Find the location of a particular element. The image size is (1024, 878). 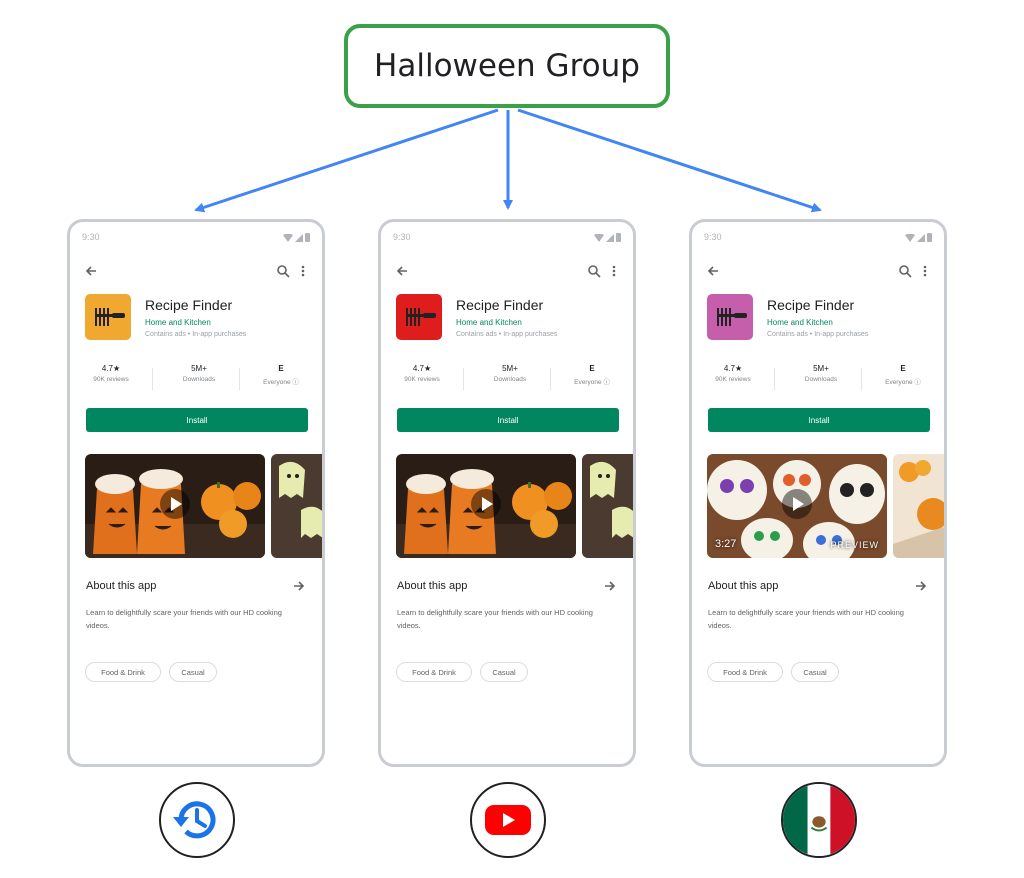

youtube-badge is located at coordinates (508, 820).